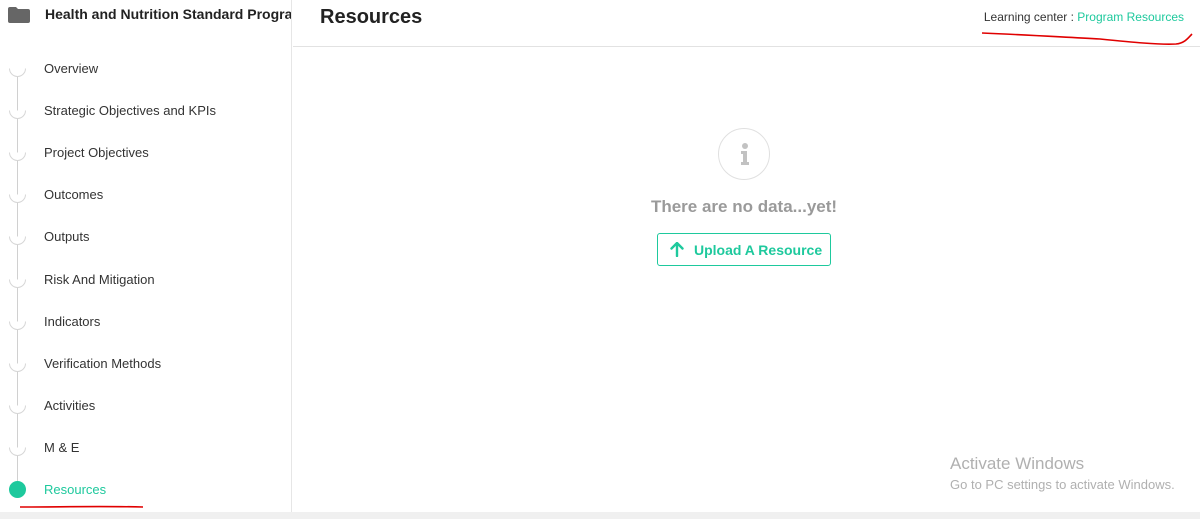 This screenshot has width=1200, height=519. Describe the element at coordinates (62, 447) in the screenshot. I see `sidebar-item-label: M & E` at that location.